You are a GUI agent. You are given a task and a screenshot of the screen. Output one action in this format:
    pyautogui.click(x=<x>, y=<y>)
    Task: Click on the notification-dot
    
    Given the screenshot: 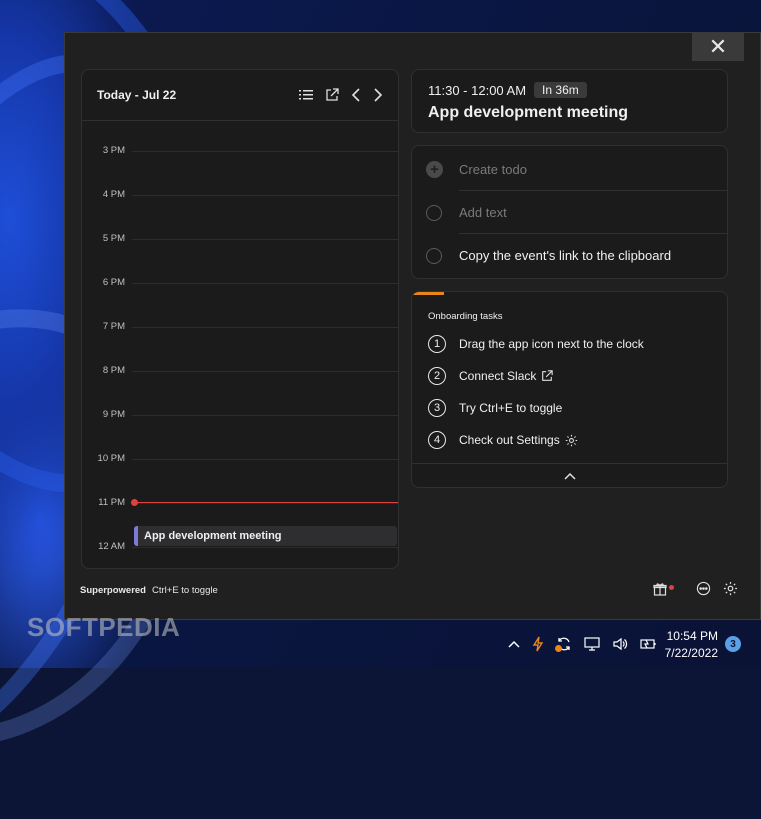 What is the action you would take?
    pyautogui.click(x=671, y=587)
    